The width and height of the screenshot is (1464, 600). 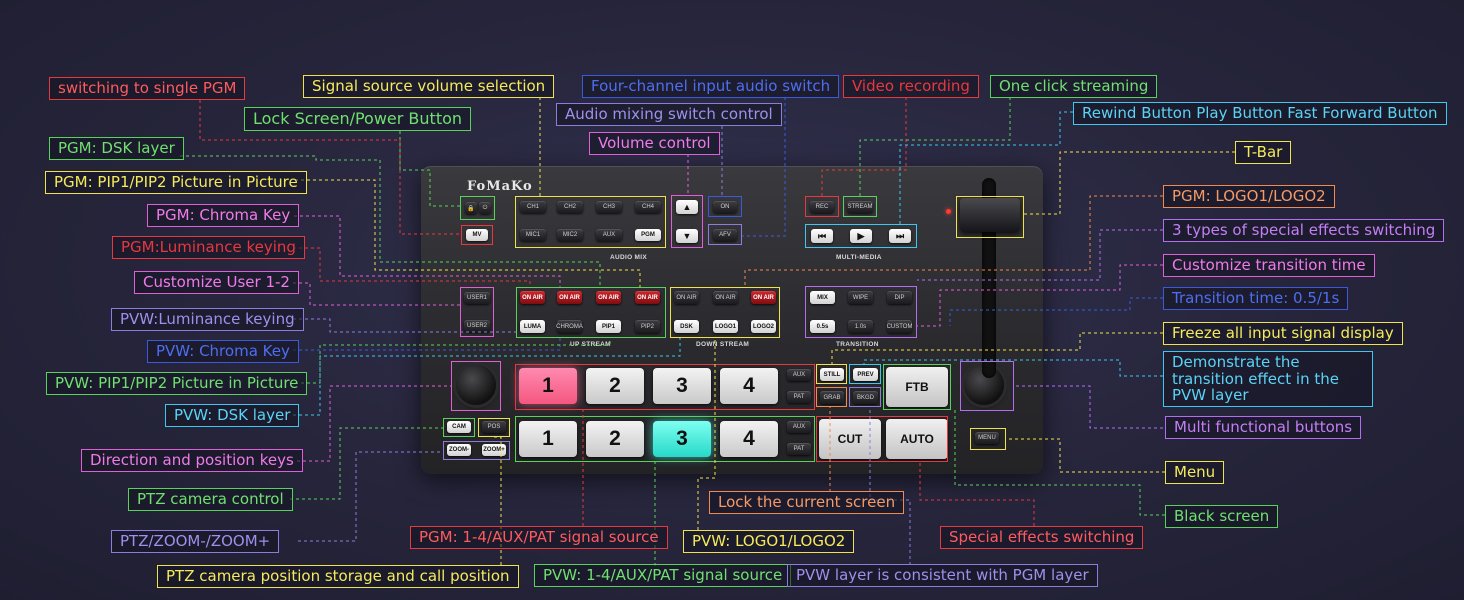 I want to click on callout-pgm-chroma: PGM: Chroma Key, so click(x=223, y=215).